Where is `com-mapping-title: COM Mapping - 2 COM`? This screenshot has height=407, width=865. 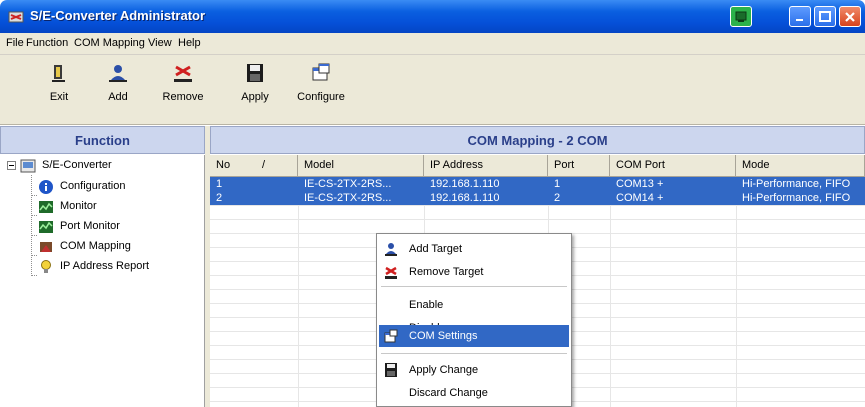
com-mapping-title: COM Mapping - 2 COM is located at coordinates (537, 140).